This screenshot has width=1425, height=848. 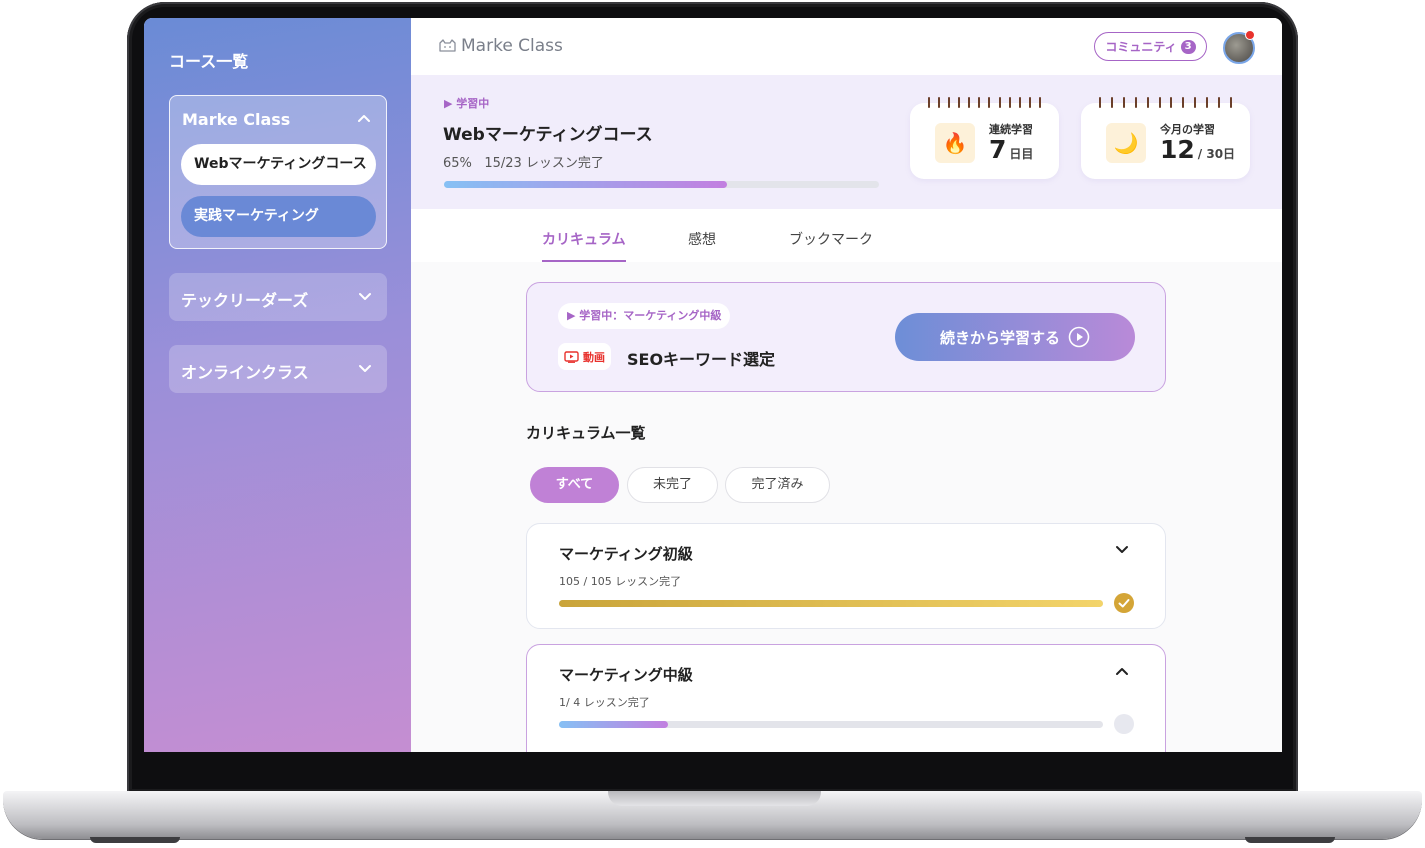 What do you see at coordinates (672, 485) in the screenshot?
I see `filter-incomplete: 未完了` at bounding box center [672, 485].